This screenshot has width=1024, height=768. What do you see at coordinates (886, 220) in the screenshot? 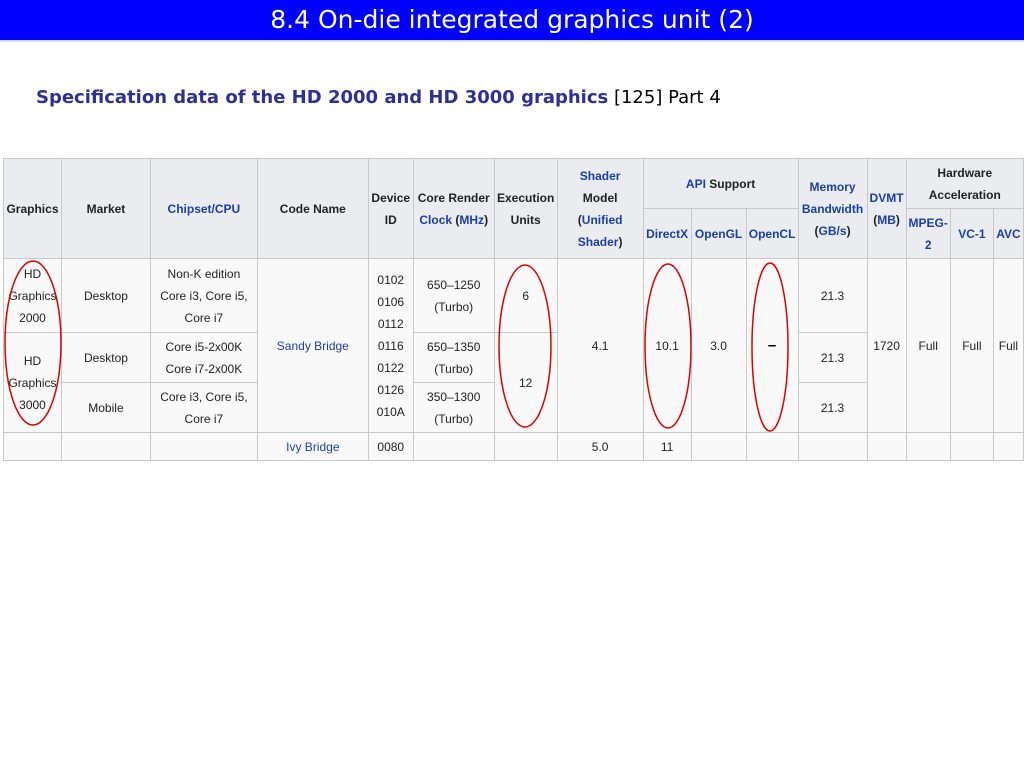
I see `mb-link: MB` at bounding box center [886, 220].